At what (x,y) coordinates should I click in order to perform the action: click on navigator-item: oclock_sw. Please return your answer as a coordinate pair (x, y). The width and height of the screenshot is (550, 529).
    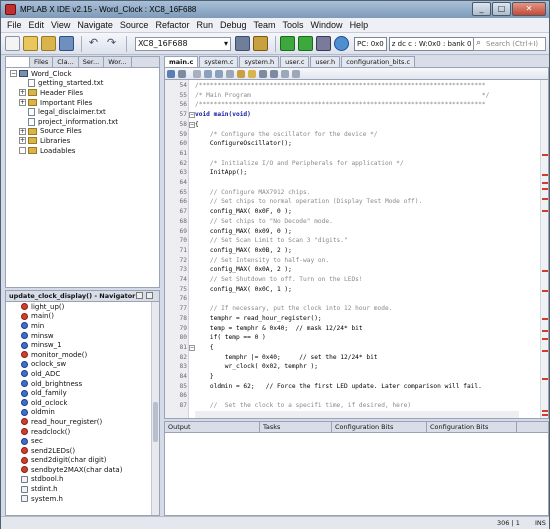
    Looking at the image, I should click on (82, 365).